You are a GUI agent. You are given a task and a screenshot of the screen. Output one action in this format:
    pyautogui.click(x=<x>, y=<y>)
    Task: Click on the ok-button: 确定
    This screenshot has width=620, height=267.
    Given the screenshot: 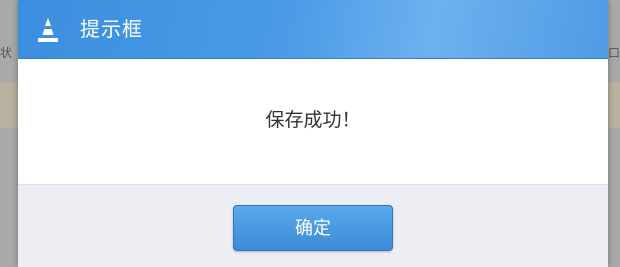 What is the action you would take?
    pyautogui.click(x=313, y=228)
    